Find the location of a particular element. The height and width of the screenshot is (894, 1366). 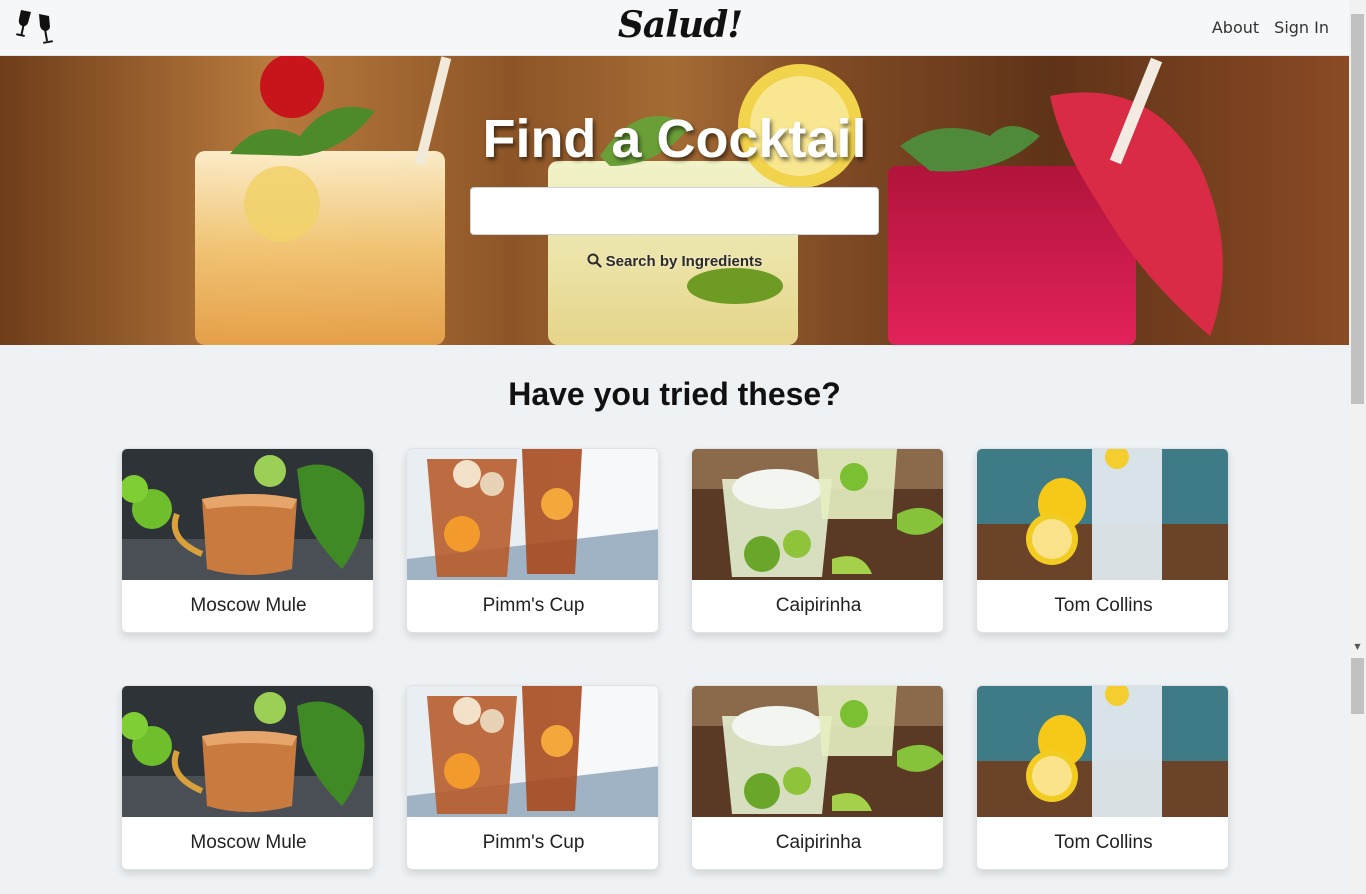

navbar: Salud! About Sign In is located at coordinates (674, 28).